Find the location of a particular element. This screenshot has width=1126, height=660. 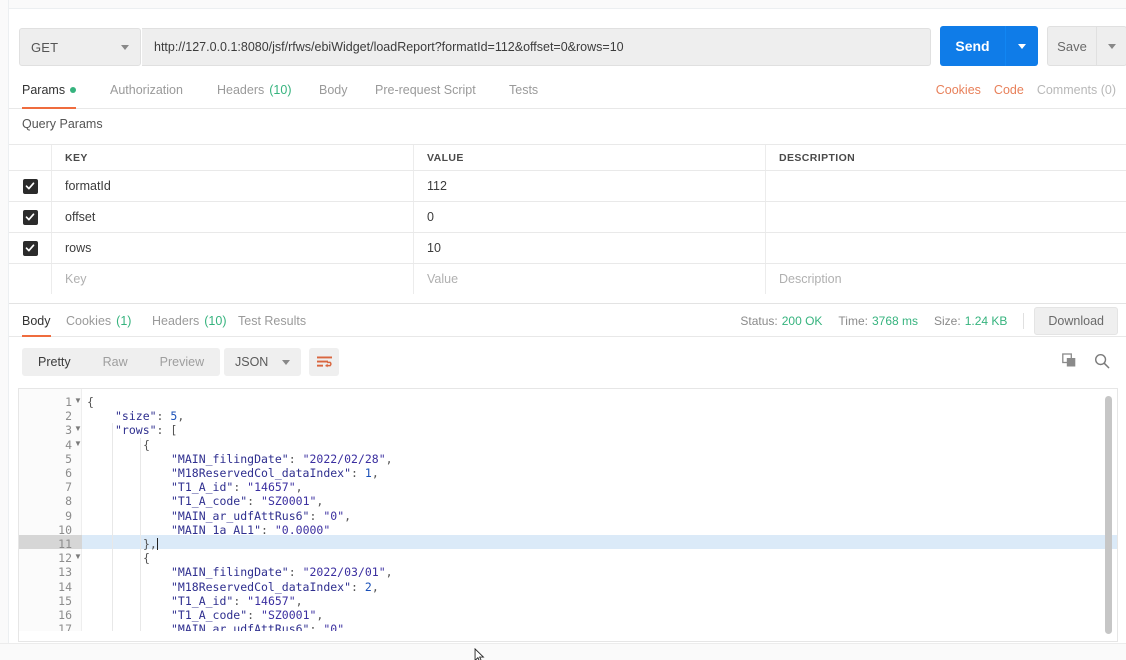

window-top-strip is located at coordinates (563, 4).